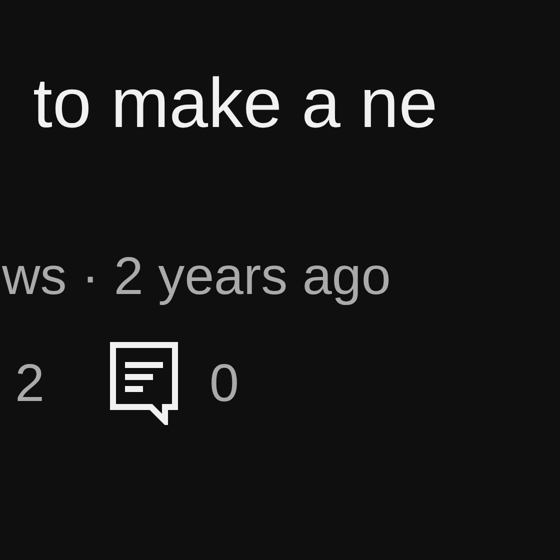  What do you see at coordinates (144, 383) in the screenshot?
I see `comment-icon` at bounding box center [144, 383].